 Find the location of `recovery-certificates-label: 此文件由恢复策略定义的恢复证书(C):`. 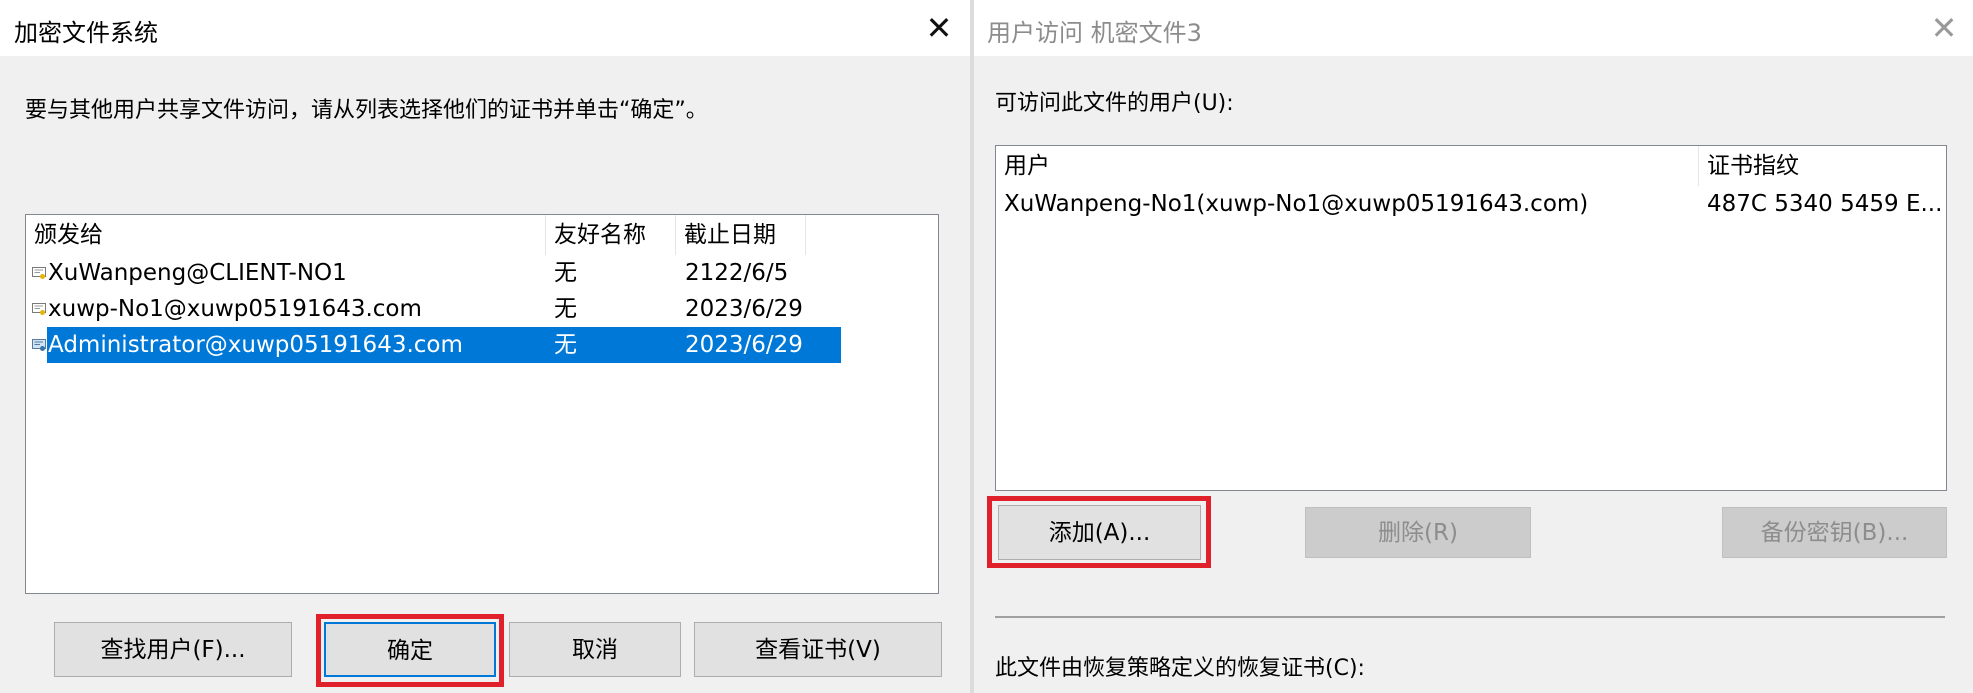

recovery-certificates-label: 此文件由恢复策略定义的恢复证书(C): is located at coordinates (1180, 668).